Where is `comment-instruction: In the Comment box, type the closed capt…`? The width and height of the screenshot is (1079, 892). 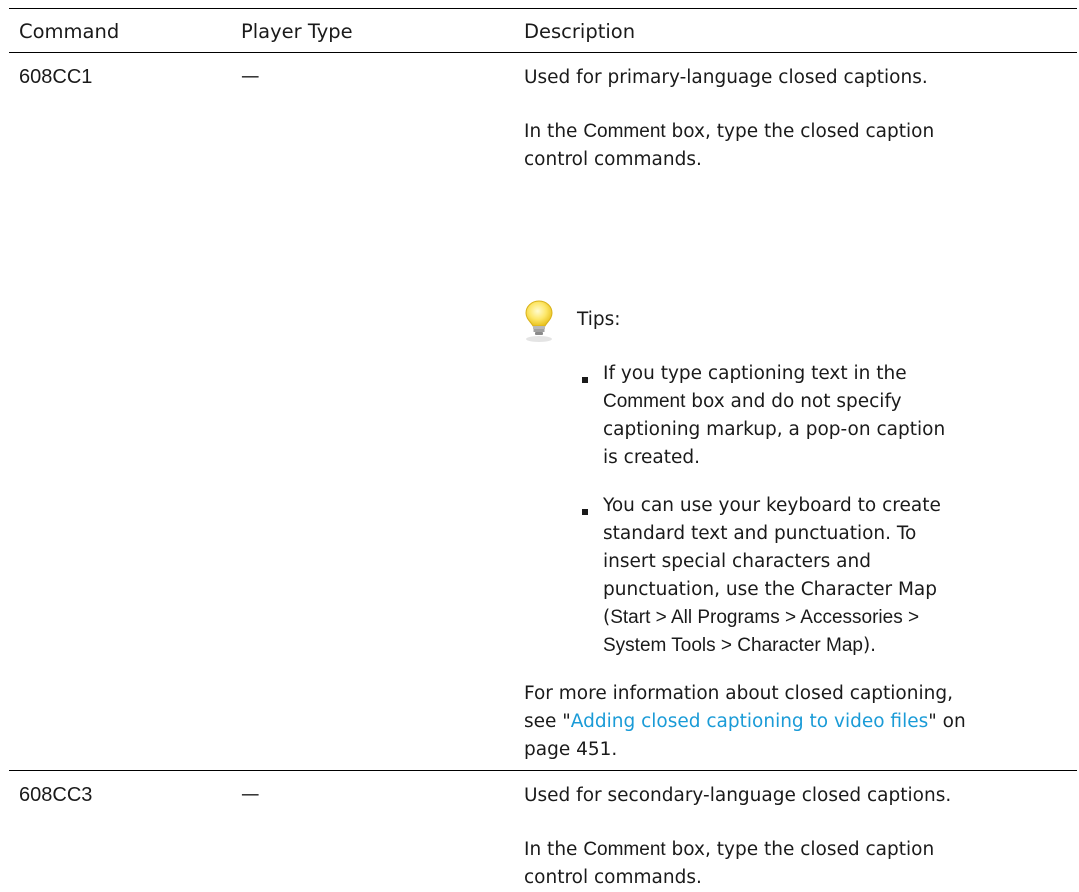 comment-instruction: In the Comment box, type the closed capt… is located at coordinates (729, 145).